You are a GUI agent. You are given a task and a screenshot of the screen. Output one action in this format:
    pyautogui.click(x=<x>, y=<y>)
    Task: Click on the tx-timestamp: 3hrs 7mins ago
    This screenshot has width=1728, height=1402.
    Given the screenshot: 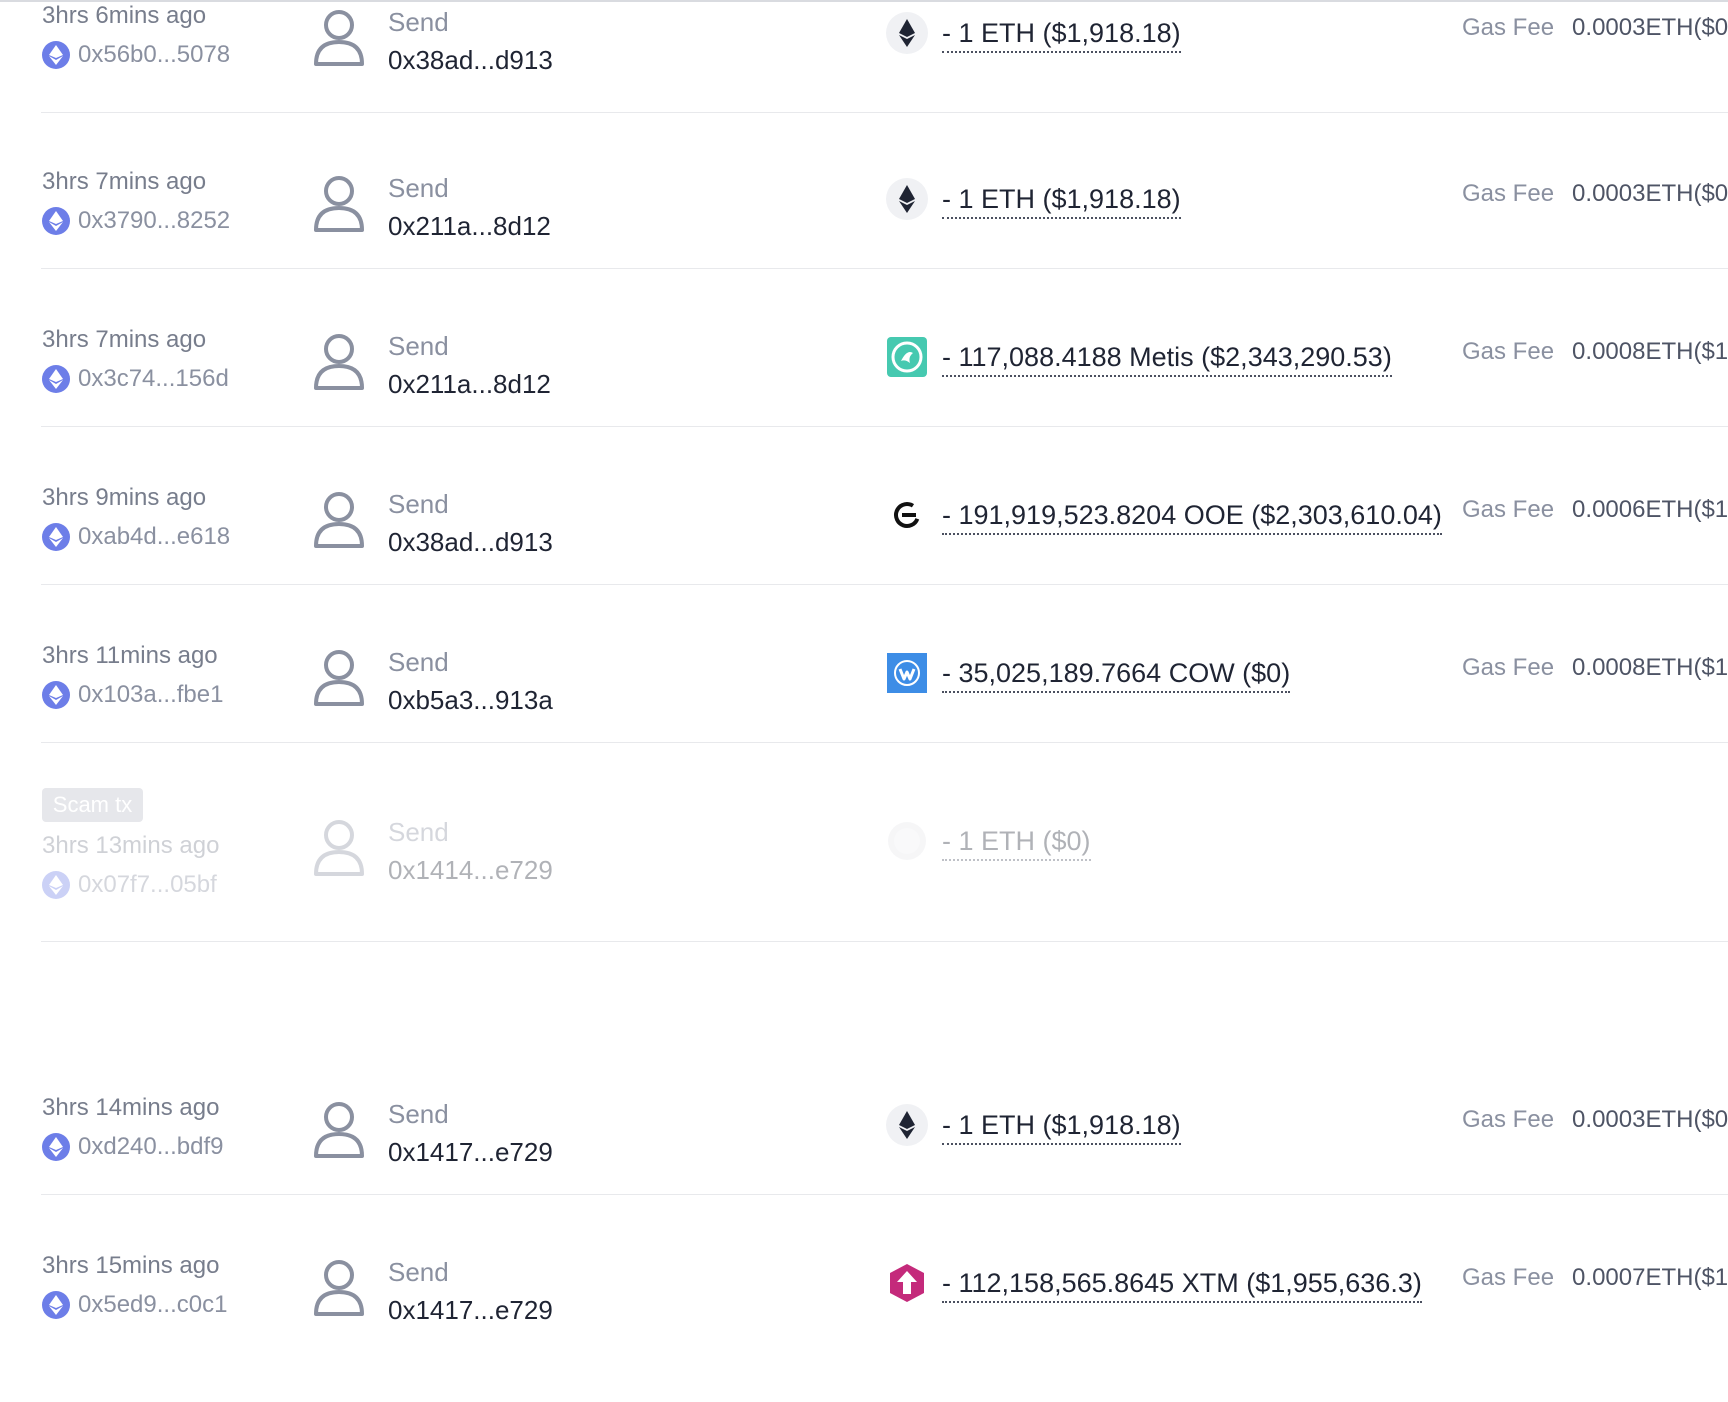 What is the action you would take?
    pyautogui.click(x=124, y=181)
    